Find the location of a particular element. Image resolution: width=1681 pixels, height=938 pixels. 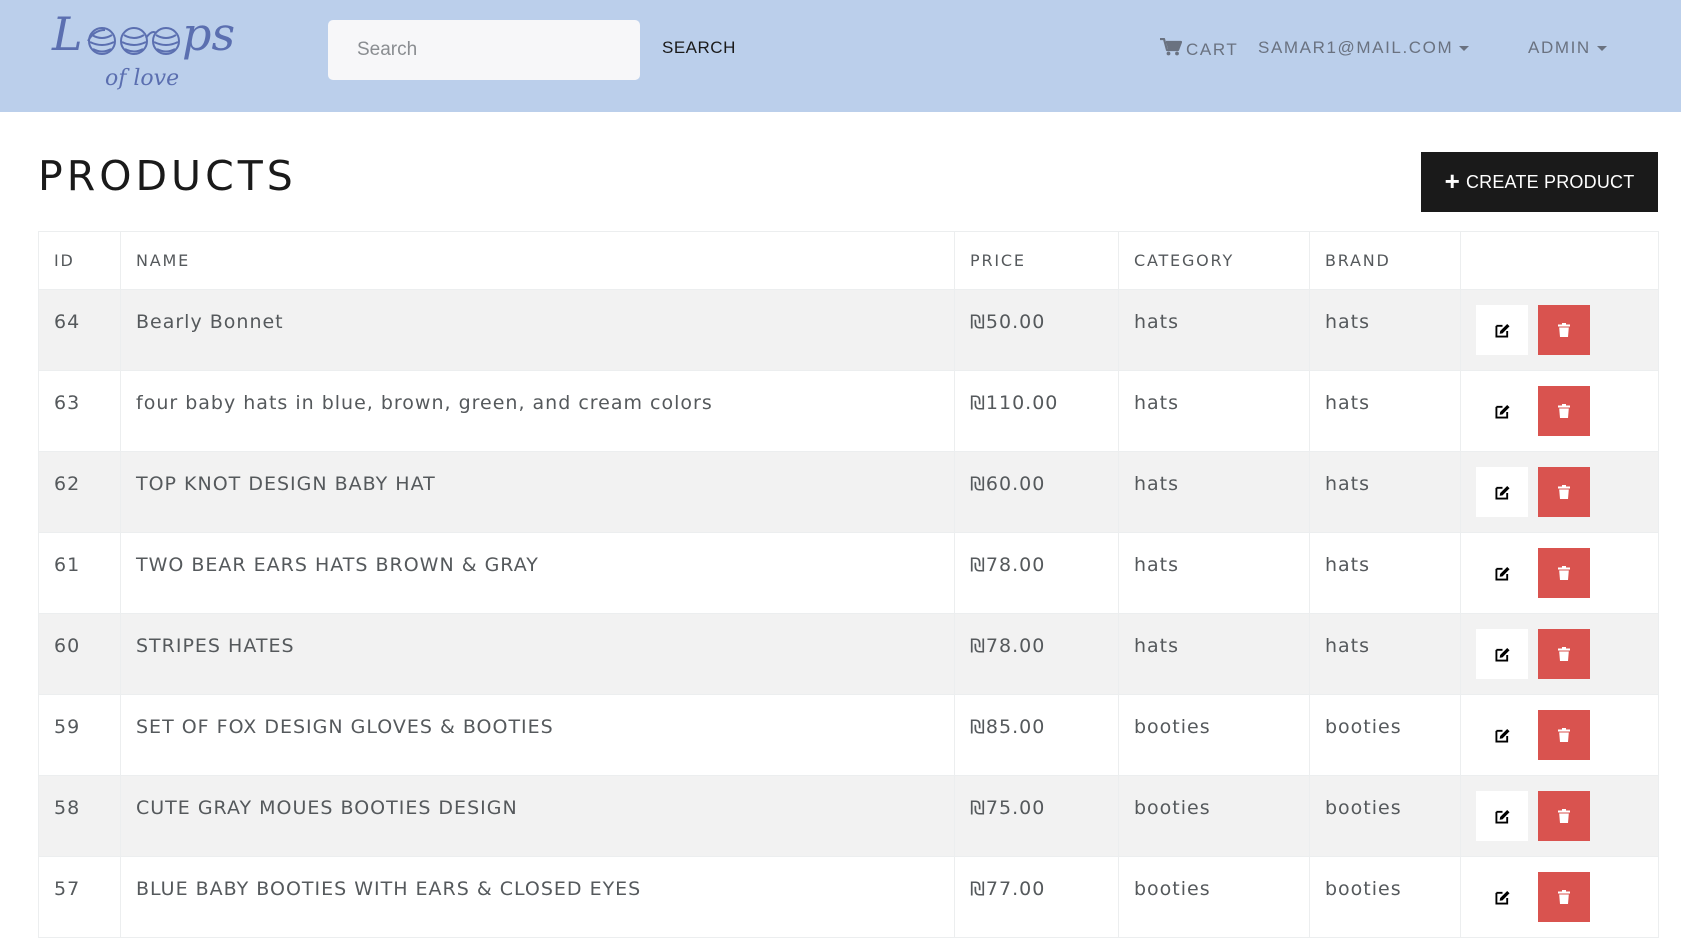

cell-id: 59 is located at coordinates (79, 735).